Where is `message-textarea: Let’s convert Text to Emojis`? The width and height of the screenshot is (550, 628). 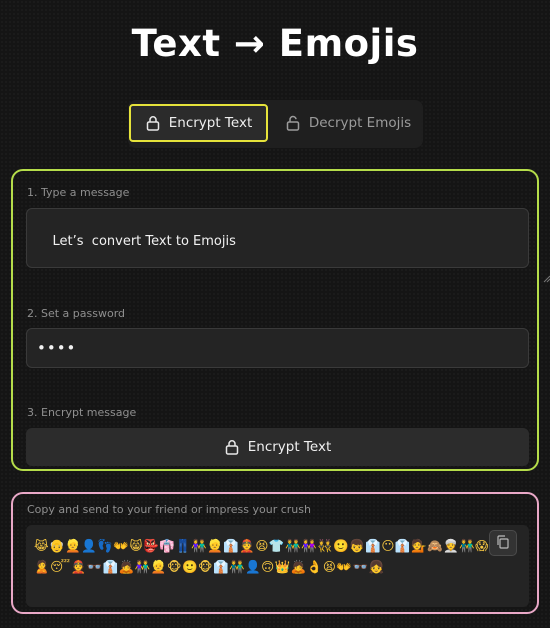 message-textarea: Let’s convert Text to Emojis is located at coordinates (288, 245).